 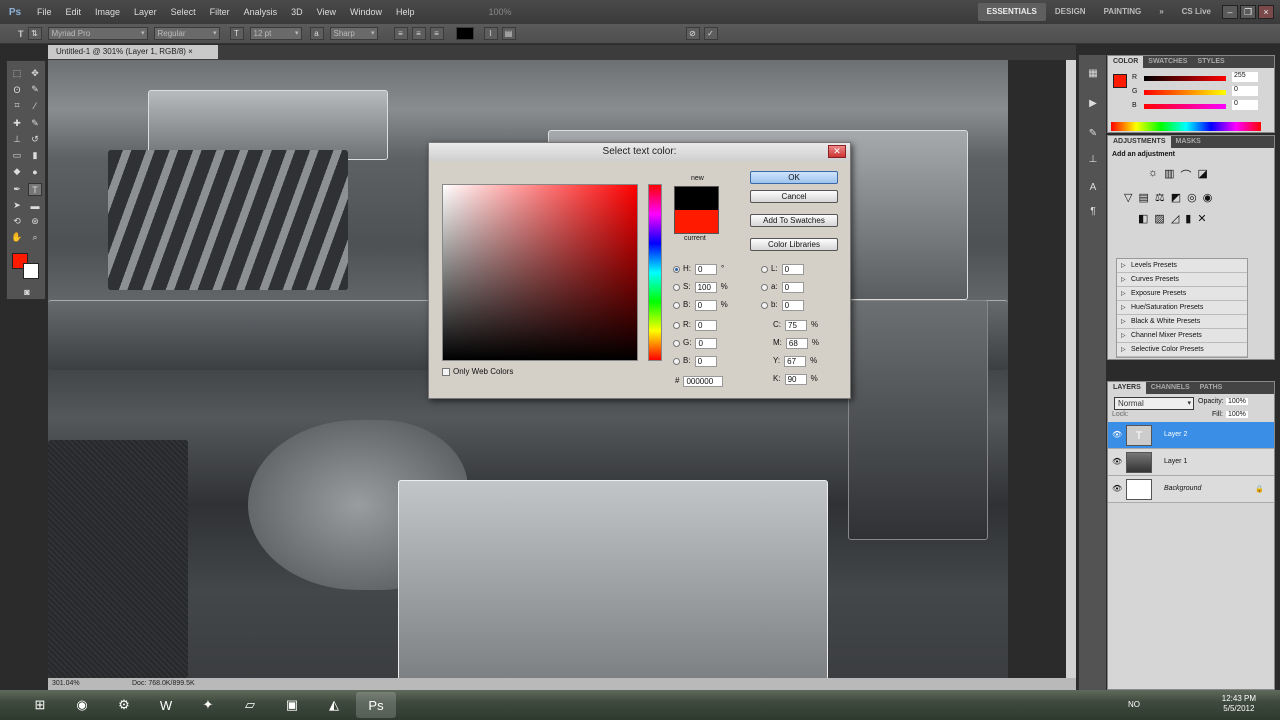 What do you see at coordinates (124, 705) in the screenshot?
I see `steam-icon: ⚙` at bounding box center [124, 705].